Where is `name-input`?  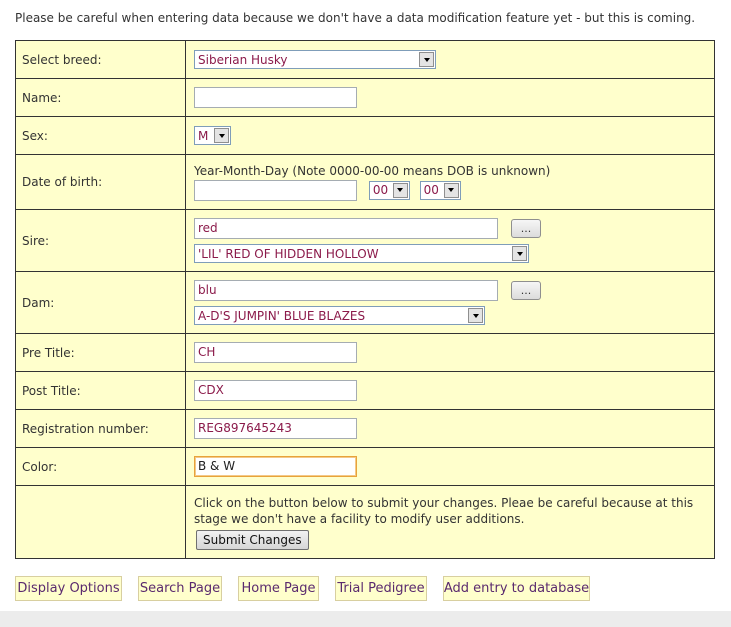
name-input is located at coordinates (275, 97).